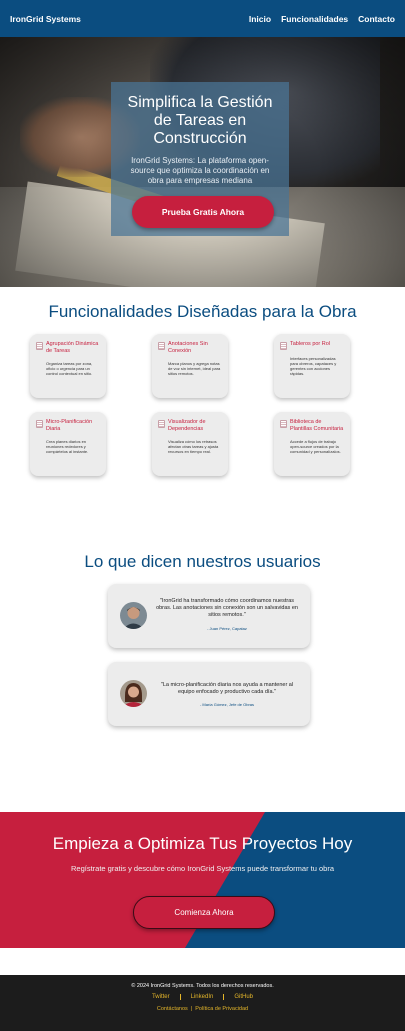  Describe the element at coordinates (202, 843) in the screenshot. I see `cta-title: Empieza a Optimiza Tus Proyectos Hoy` at that location.